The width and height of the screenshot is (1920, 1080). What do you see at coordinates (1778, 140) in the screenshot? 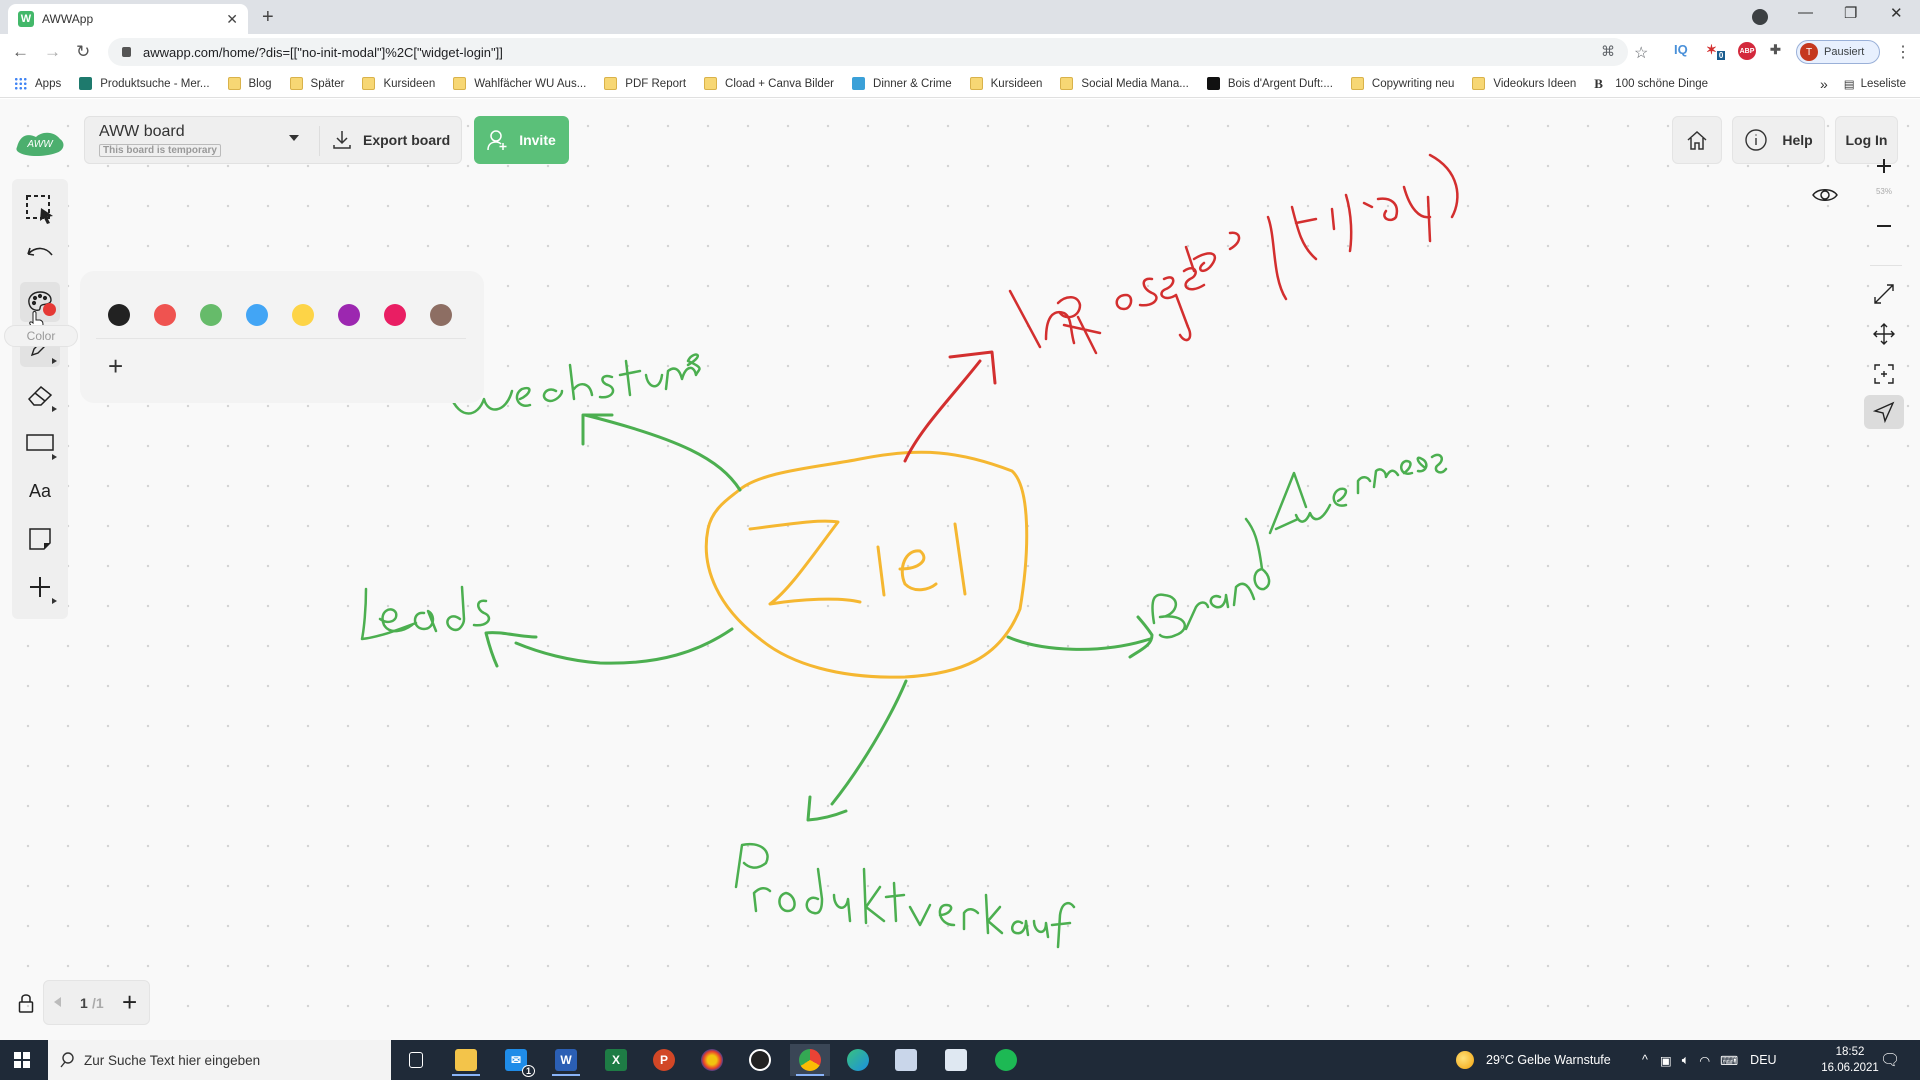
I see `help-button: Help` at bounding box center [1778, 140].